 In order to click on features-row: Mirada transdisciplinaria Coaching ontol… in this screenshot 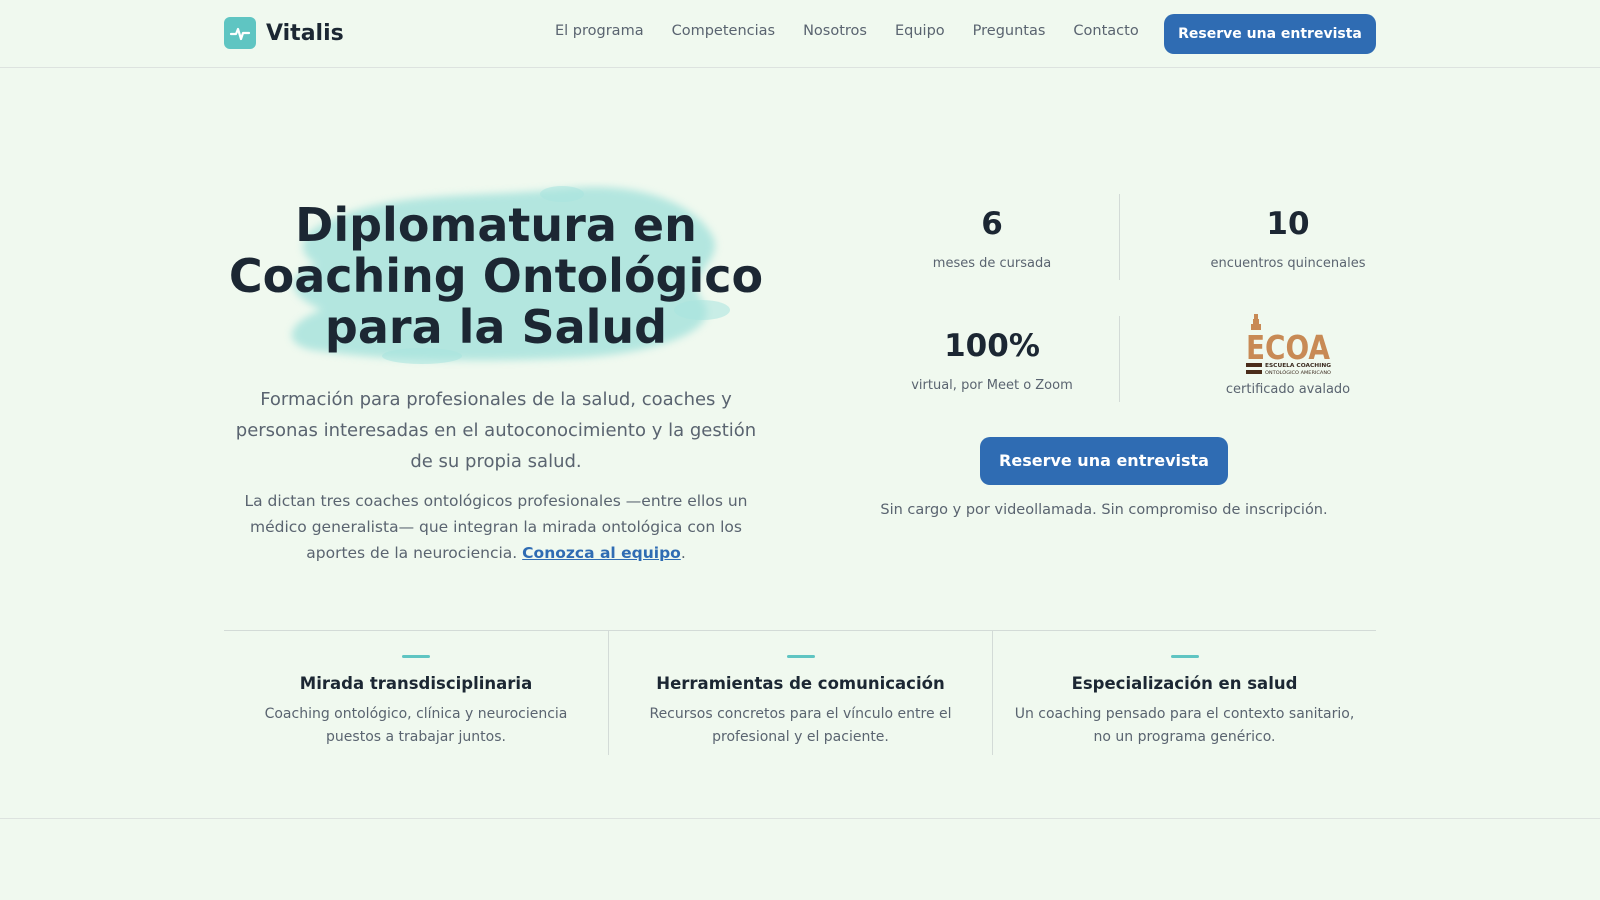, I will do `click(800, 692)`.